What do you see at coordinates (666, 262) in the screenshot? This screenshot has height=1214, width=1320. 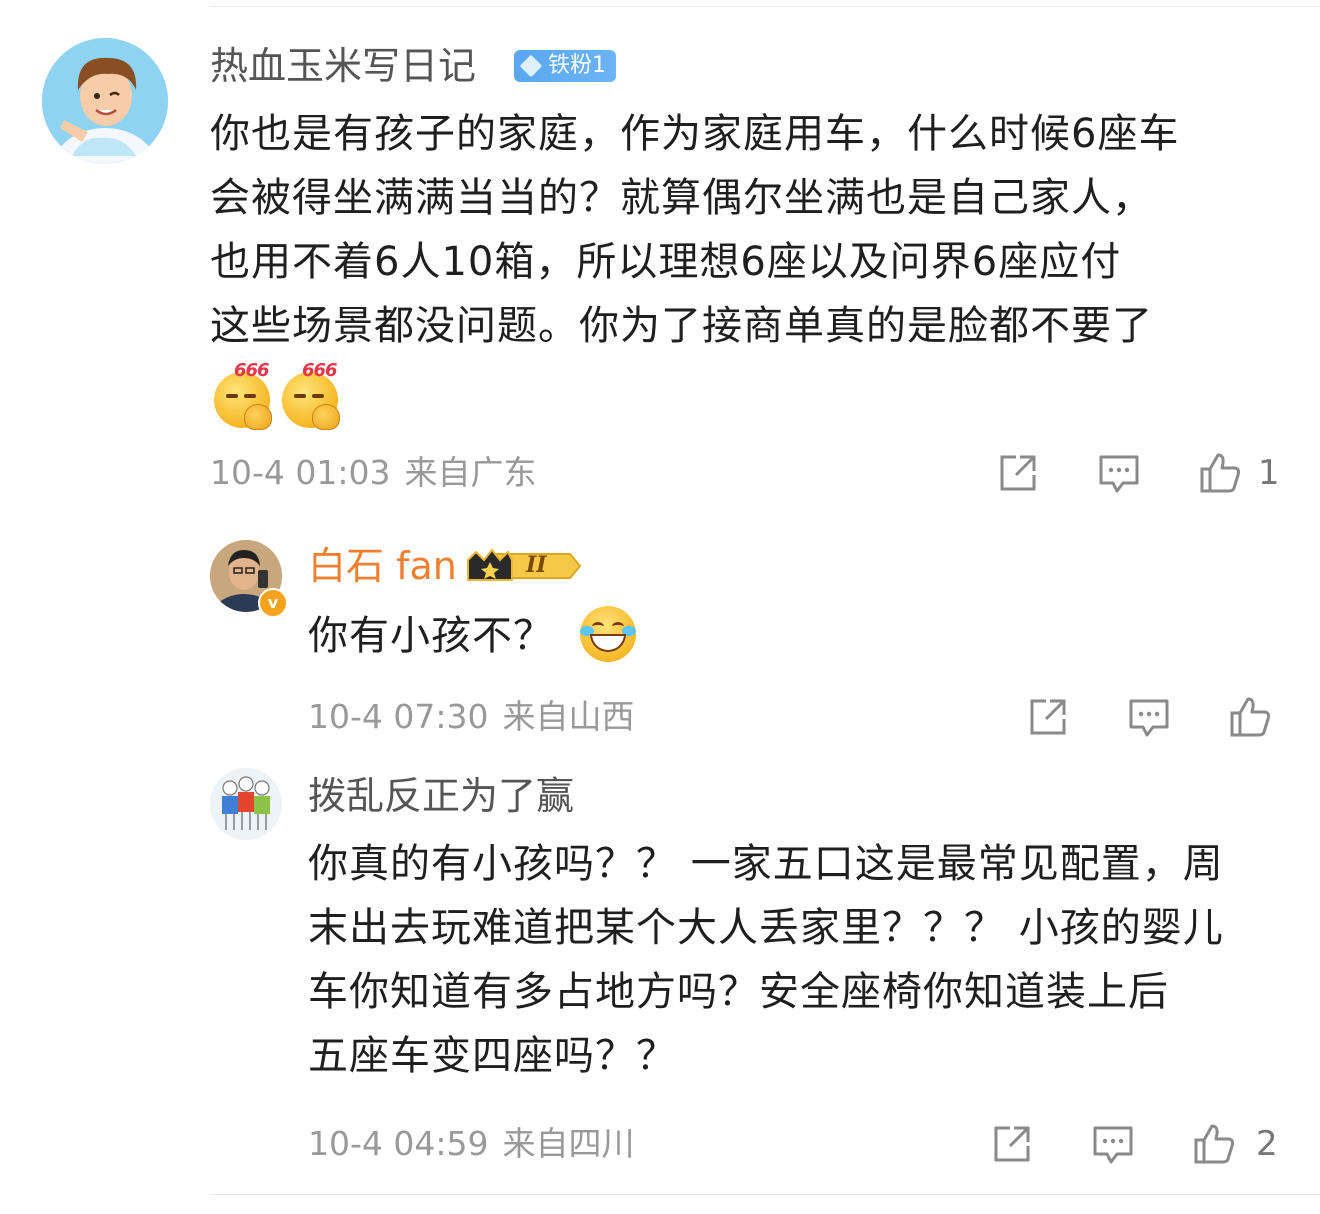 I see `comment-line: 也用不着6人10箱，所以理想6座以及问界6座应付` at bounding box center [666, 262].